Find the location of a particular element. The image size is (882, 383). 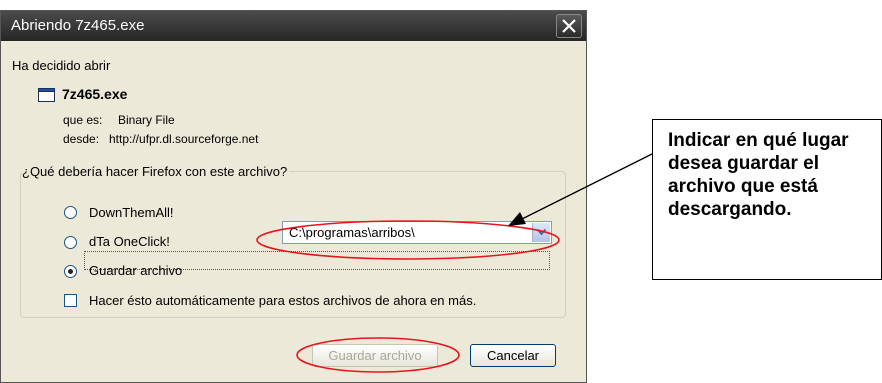

callout-arrow-line is located at coordinates (586, 187).